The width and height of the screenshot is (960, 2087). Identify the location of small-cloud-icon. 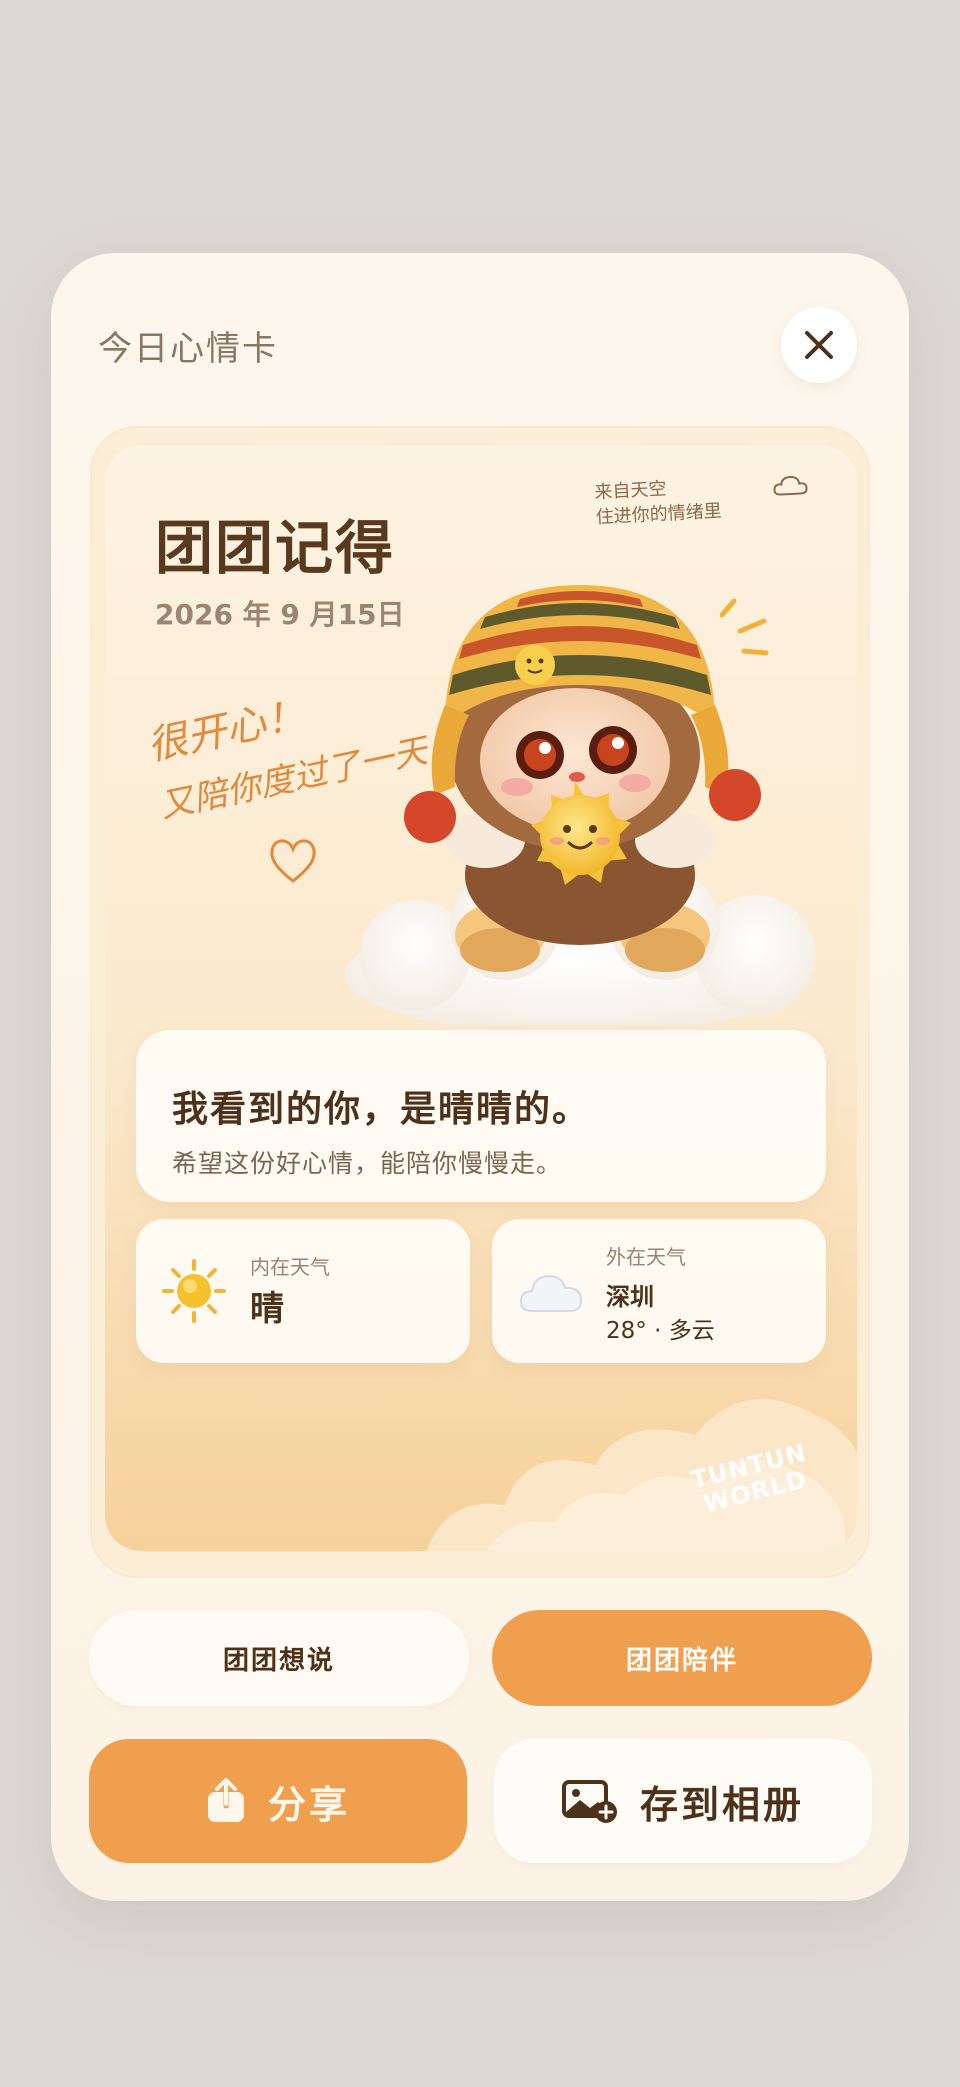
(790, 485).